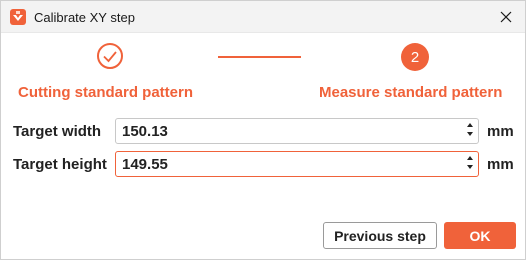  I want to click on target-height-unit: mm, so click(500, 164).